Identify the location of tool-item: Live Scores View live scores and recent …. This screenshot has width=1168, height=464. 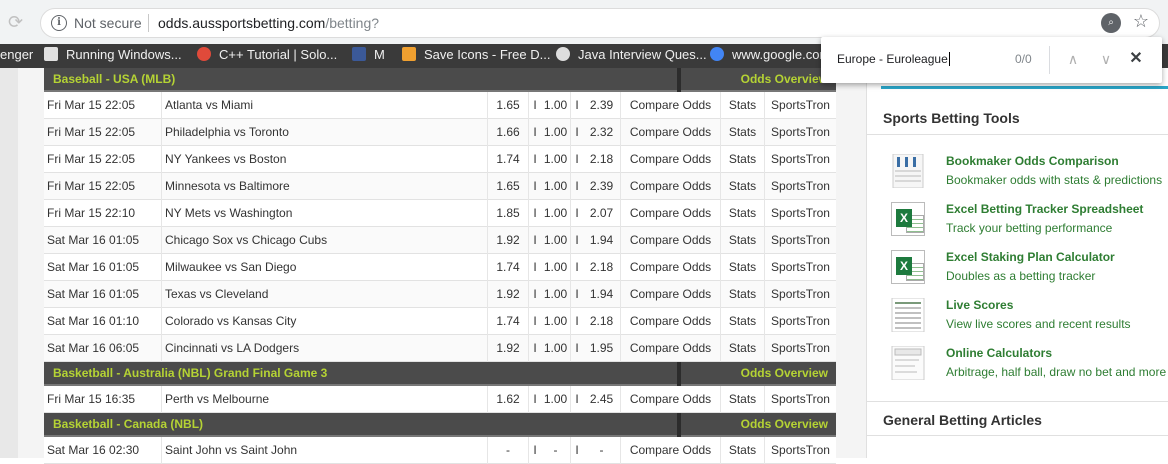
(1029, 317).